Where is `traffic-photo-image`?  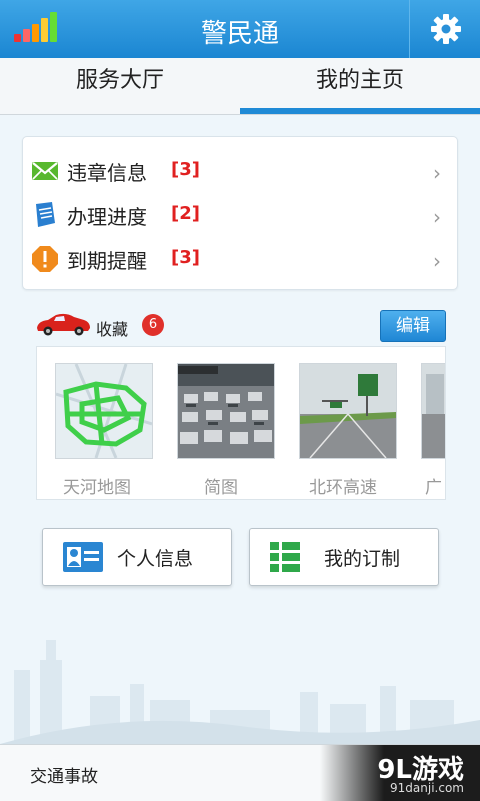
traffic-photo-image is located at coordinates (226, 411).